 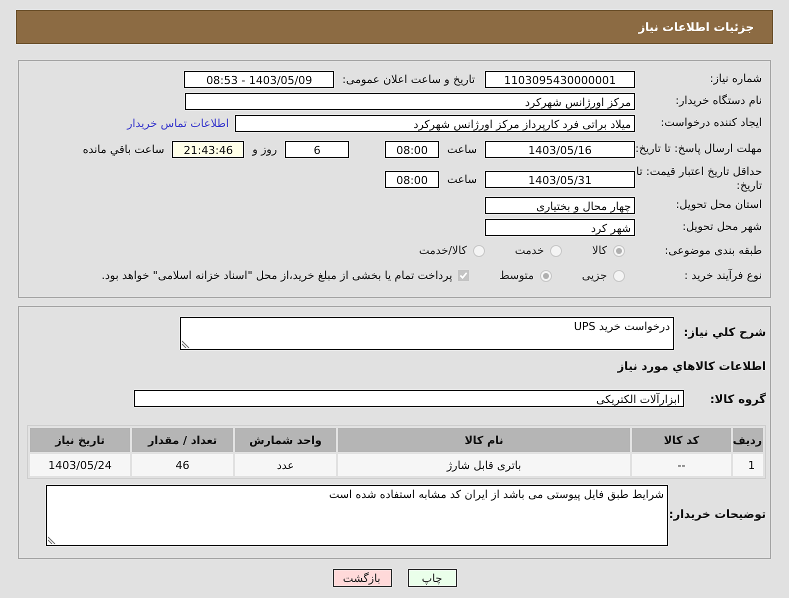 I want to click on days-label: روز و, so click(x=265, y=149).